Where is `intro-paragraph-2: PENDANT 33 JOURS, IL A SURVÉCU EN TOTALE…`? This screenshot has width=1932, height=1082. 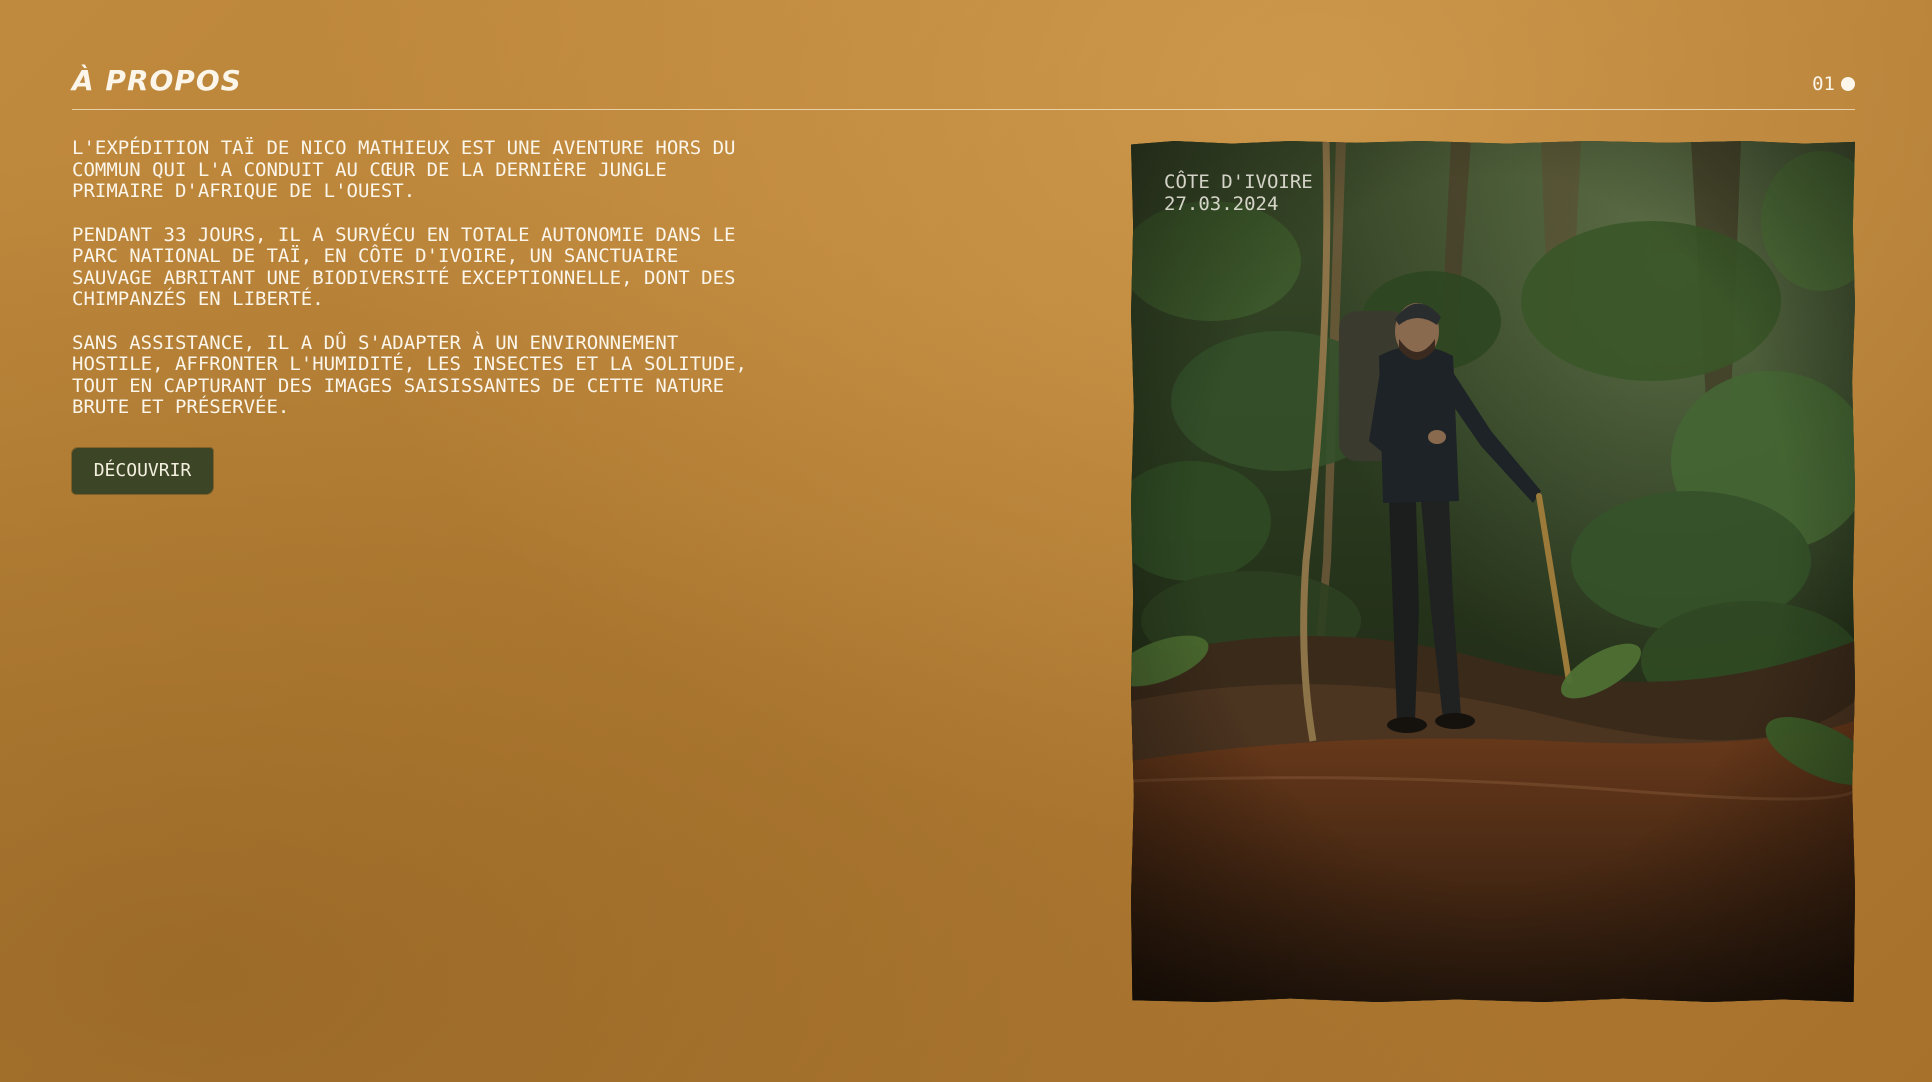
intro-paragraph-2: PENDANT 33 JOURS, IL A SURVÉCU EN TOTALE… is located at coordinates (404, 266).